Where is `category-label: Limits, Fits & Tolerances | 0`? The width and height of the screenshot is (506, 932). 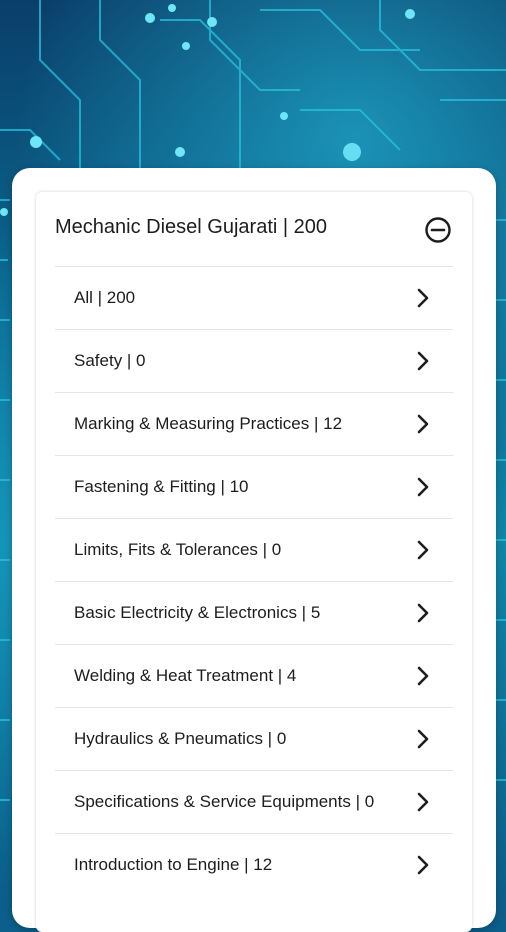 category-label: Limits, Fits & Tolerances | 0 is located at coordinates (178, 549).